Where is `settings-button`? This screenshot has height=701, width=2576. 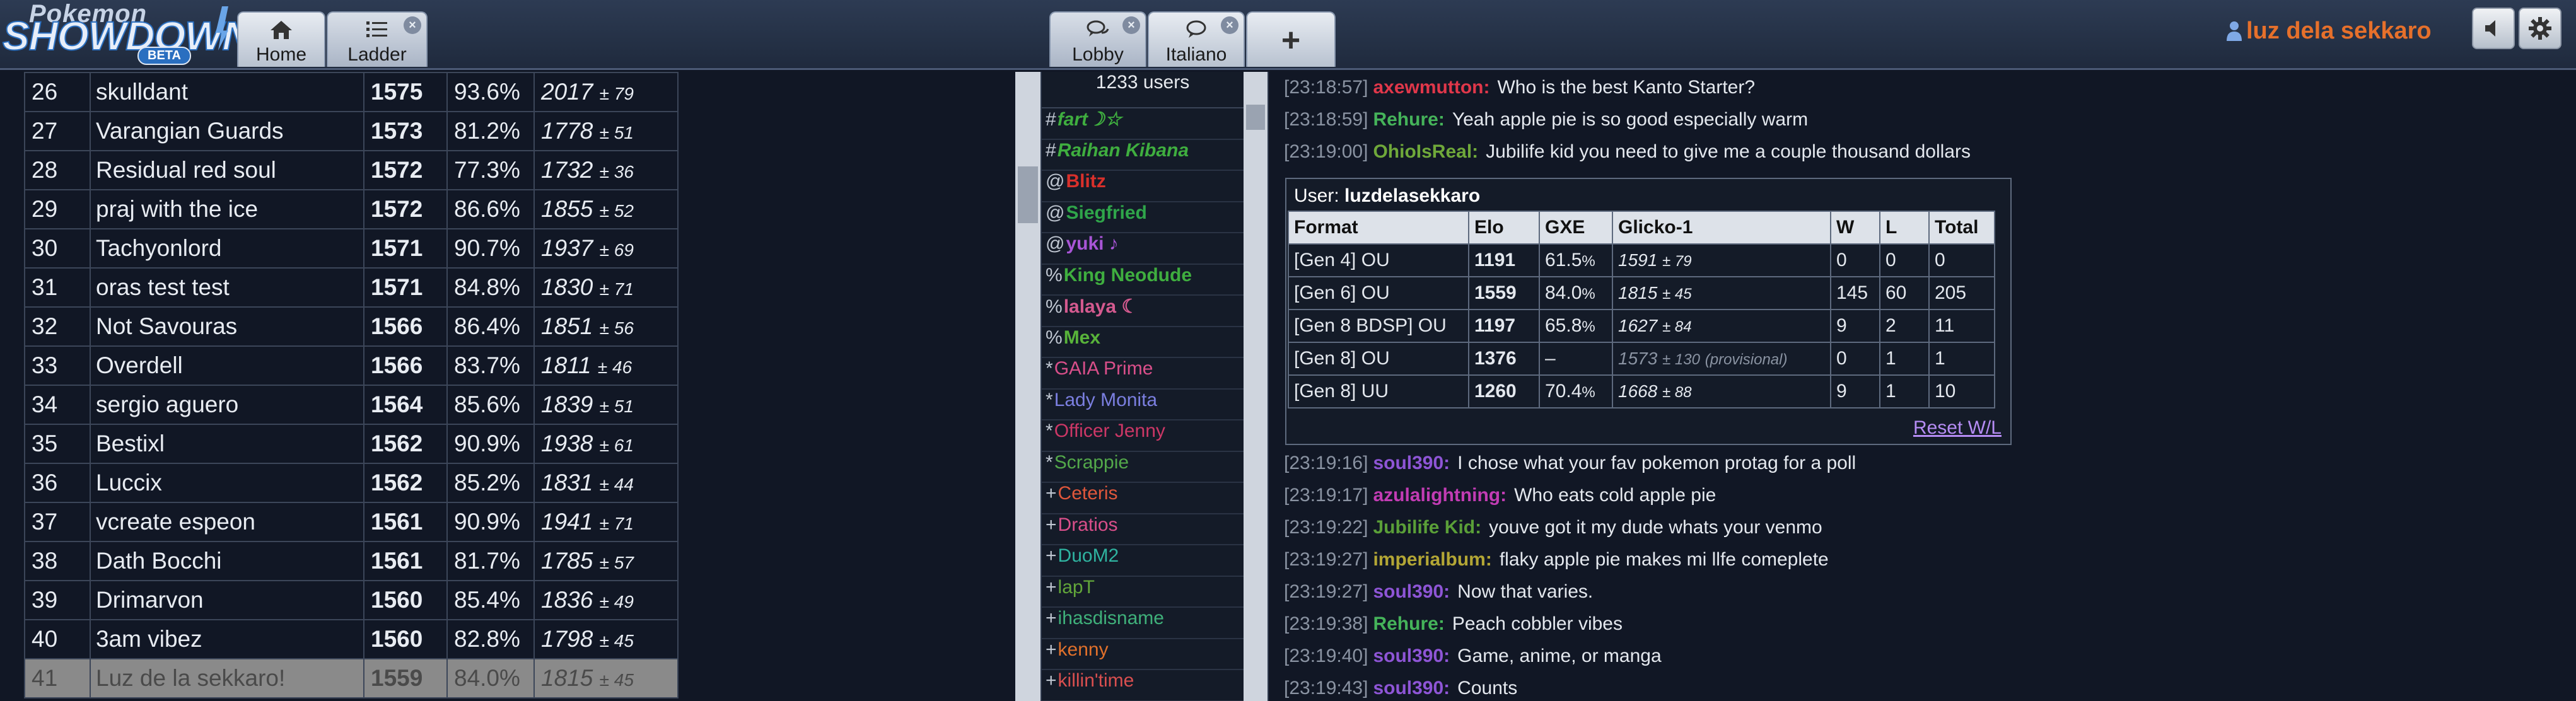
settings-button is located at coordinates (2540, 28).